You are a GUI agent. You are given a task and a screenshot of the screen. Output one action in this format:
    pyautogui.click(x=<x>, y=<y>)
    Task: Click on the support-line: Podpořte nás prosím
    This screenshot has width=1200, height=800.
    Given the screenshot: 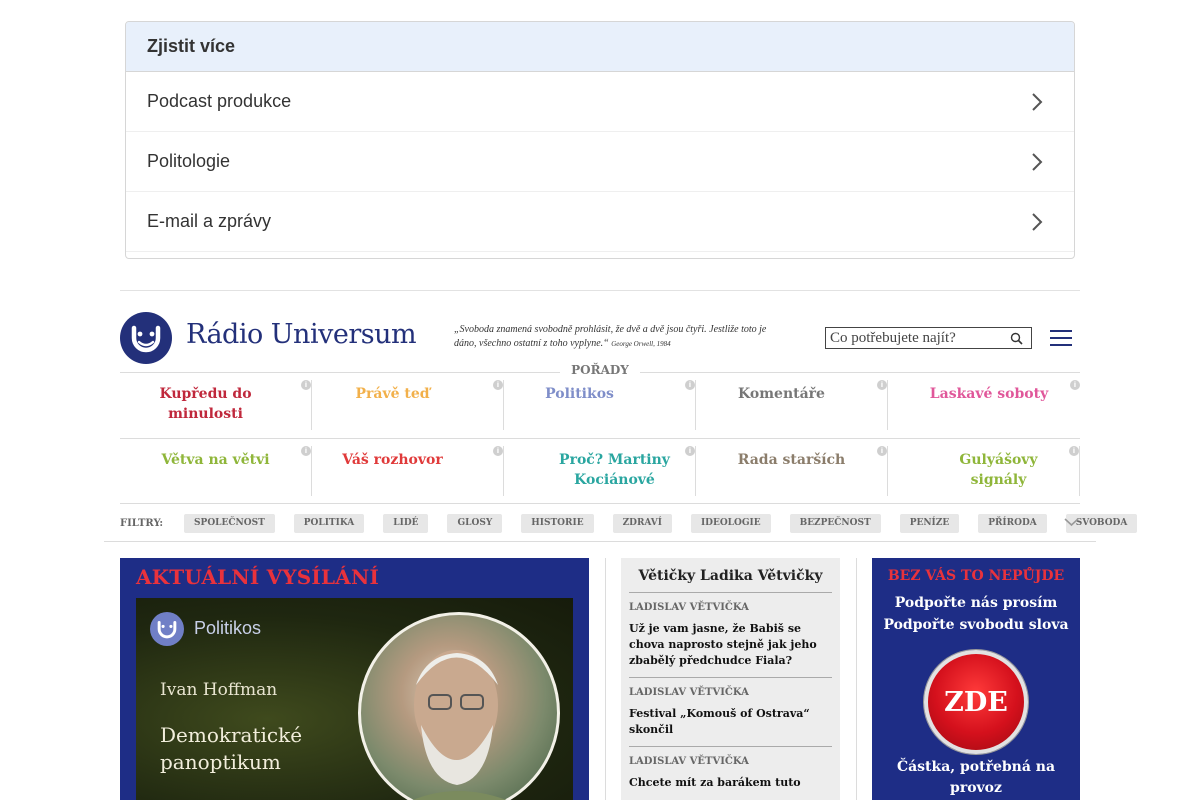 What is the action you would take?
    pyautogui.click(x=976, y=603)
    